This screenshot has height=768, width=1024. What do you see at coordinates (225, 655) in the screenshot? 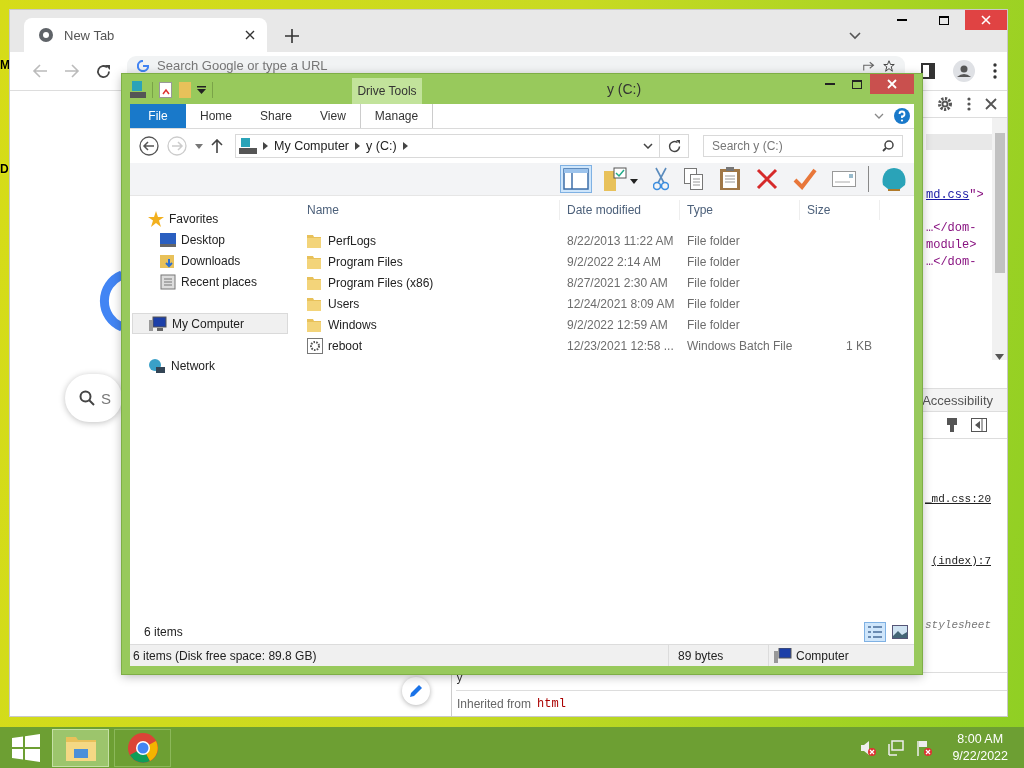
I see `status-text: 6 items (Disk free space: 89.8 GB)` at bounding box center [225, 655].